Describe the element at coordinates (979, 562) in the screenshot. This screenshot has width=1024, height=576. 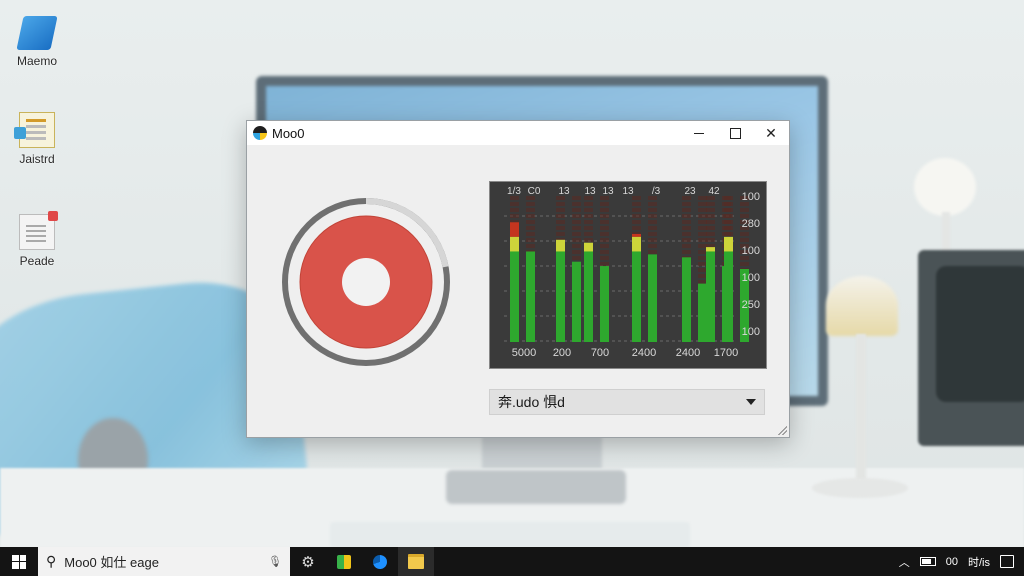
I see `tray-date: 时/is` at that location.